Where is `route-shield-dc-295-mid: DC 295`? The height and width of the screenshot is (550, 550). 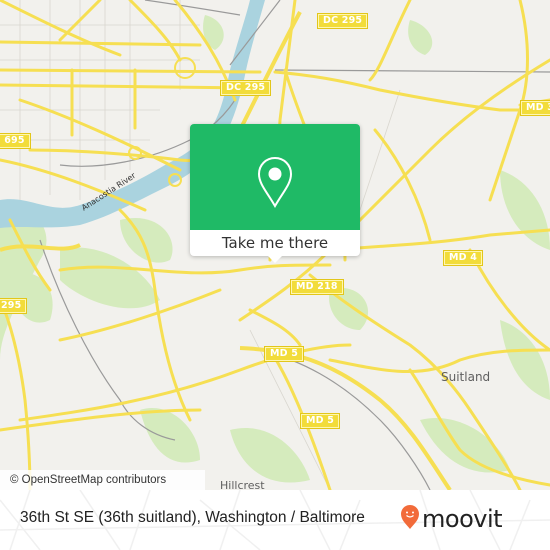
route-shield-dc-295-mid: DC 295 is located at coordinates (245, 88).